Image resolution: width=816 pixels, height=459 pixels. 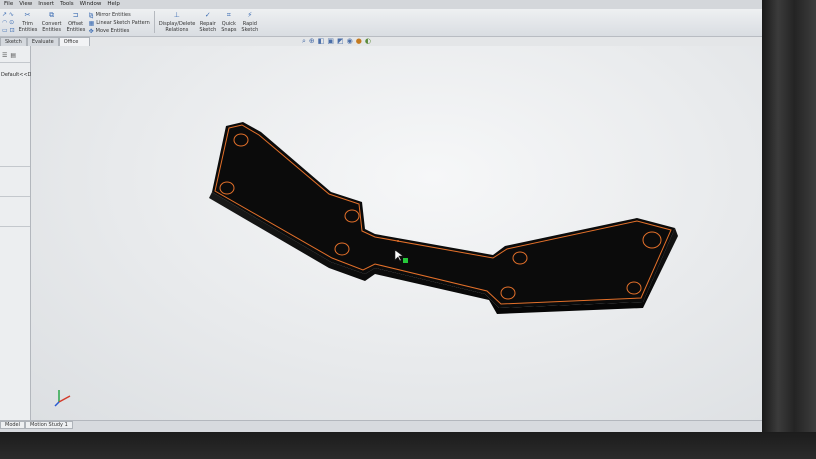 What do you see at coordinates (8, 30) in the screenshot?
I see `rectangle-icon: ▭ ⊡` at bounding box center [8, 30].